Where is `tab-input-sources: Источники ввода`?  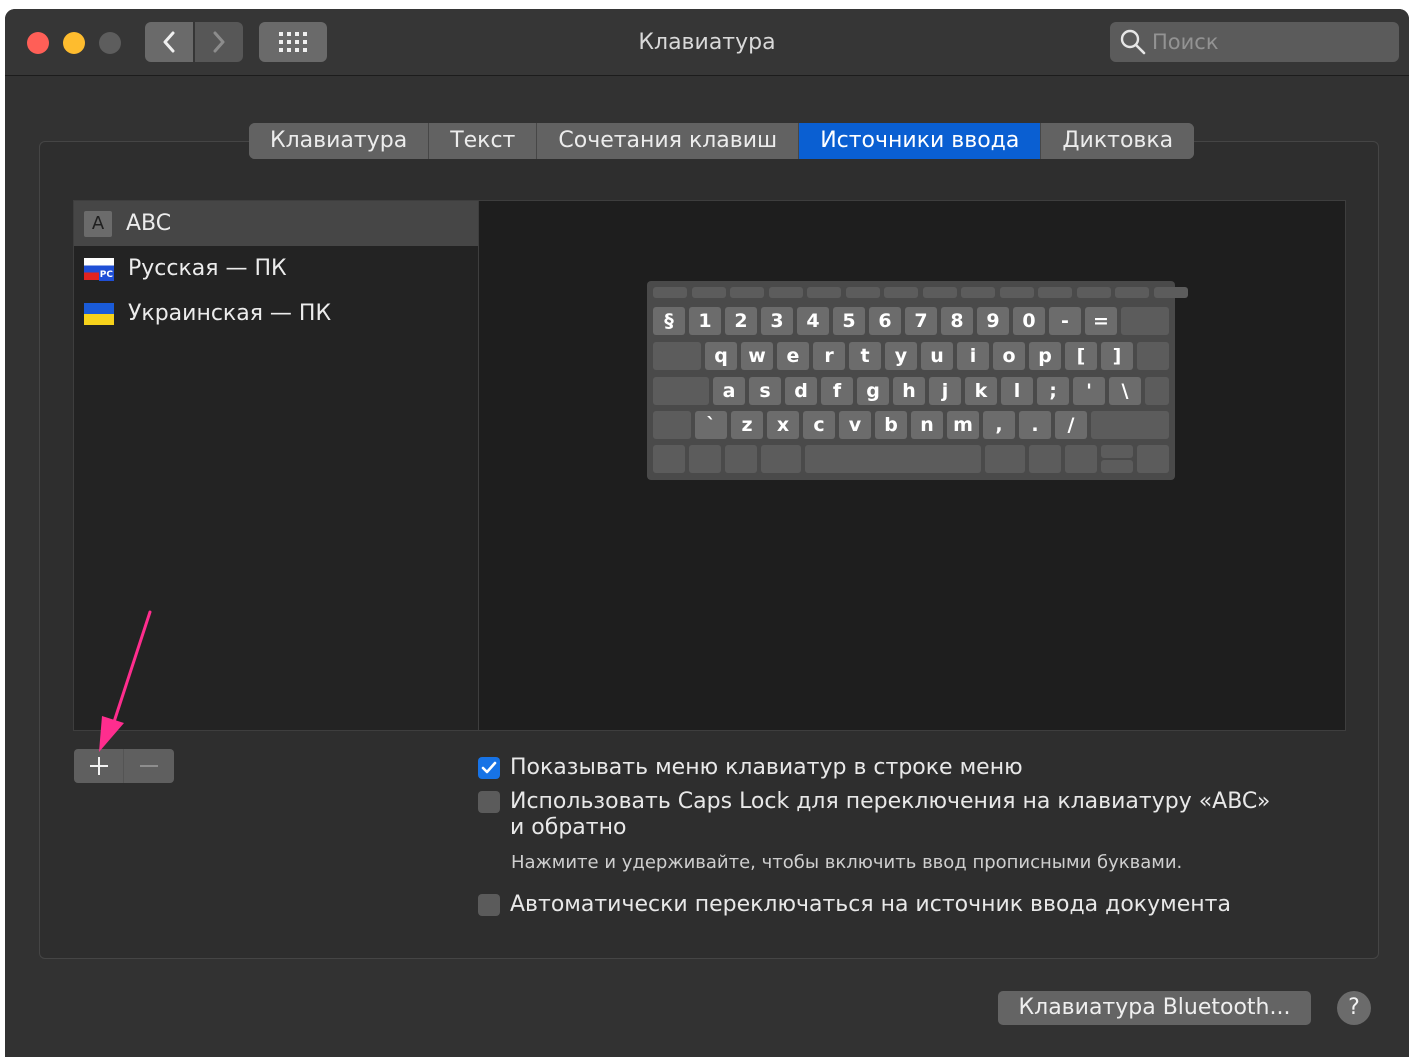
tab-input-sources: Источники ввода is located at coordinates (920, 141).